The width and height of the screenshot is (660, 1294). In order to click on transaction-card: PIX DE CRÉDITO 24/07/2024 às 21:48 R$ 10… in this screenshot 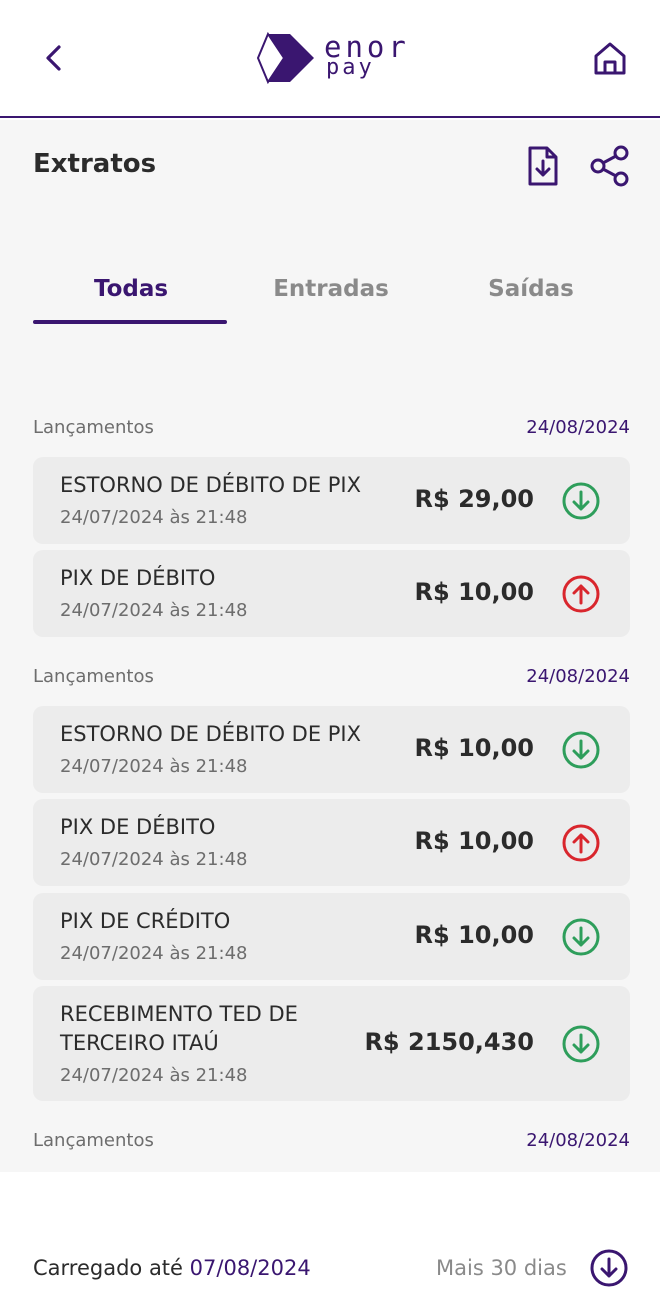, I will do `click(331, 936)`.